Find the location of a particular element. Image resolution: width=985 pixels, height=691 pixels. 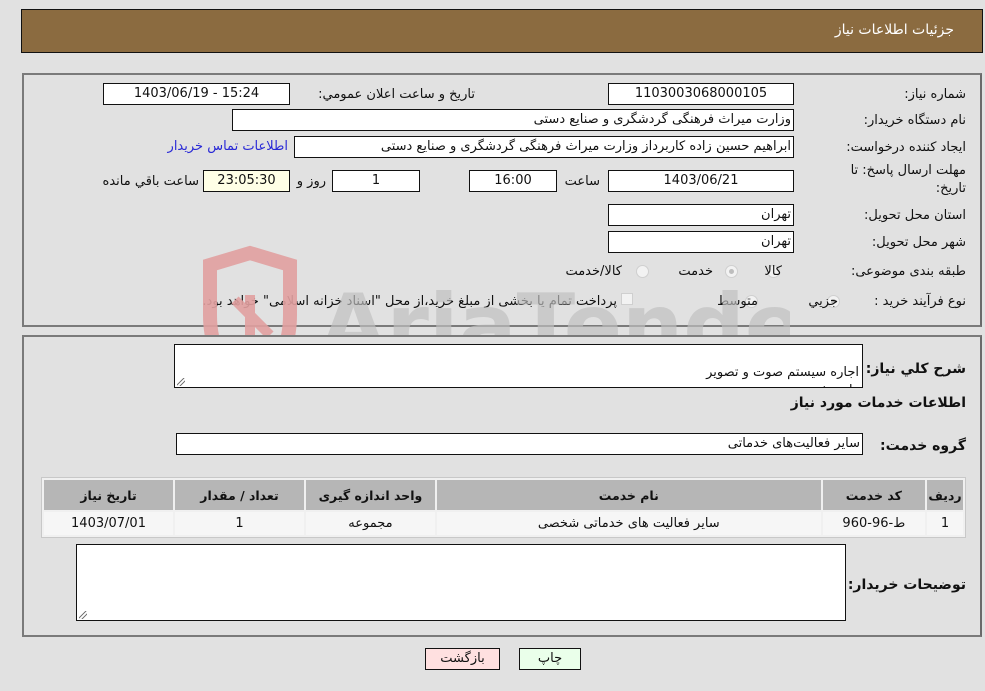

announce-datetime-label: تاريخ و ساعت اعلان عمومي: is located at coordinates (396, 94).